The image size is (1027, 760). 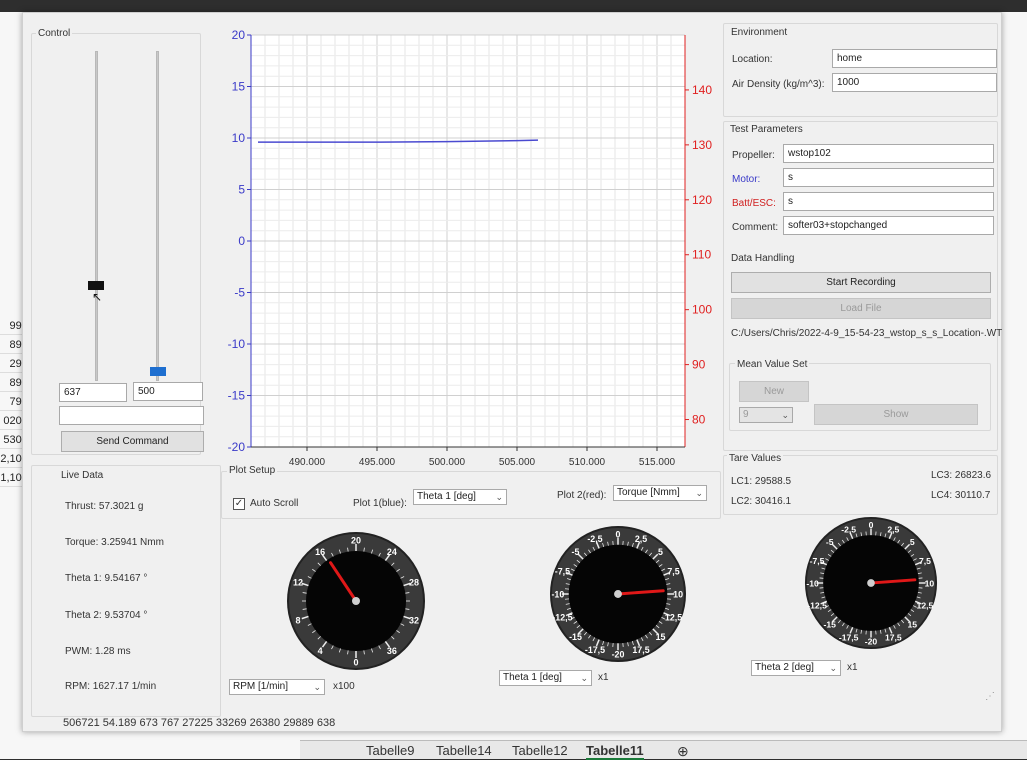 I want to click on left-tick-label: 5, so click(x=241, y=190).